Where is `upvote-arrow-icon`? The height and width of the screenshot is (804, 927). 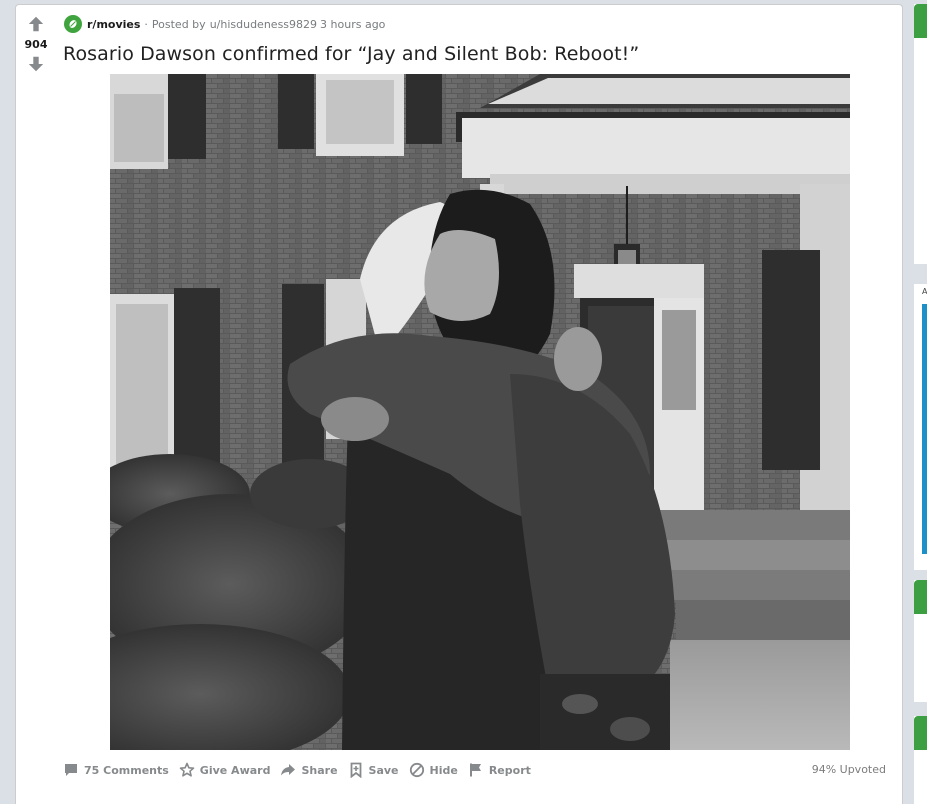 upvote-arrow-icon is located at coordinates (36, 24).